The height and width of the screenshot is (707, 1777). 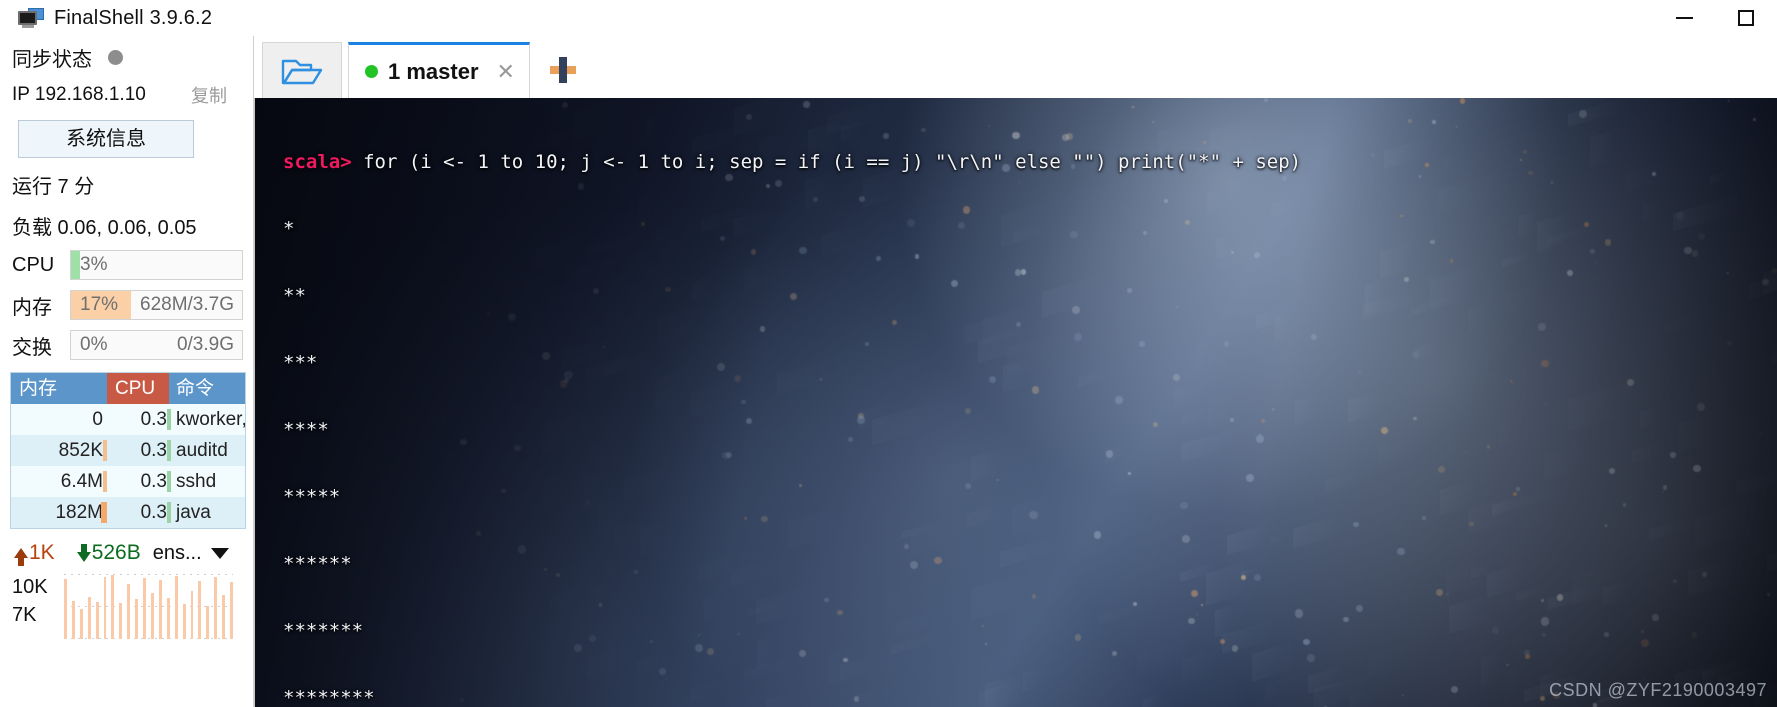 I want to click on close-icon: ✕, so click(x=506, y=72).